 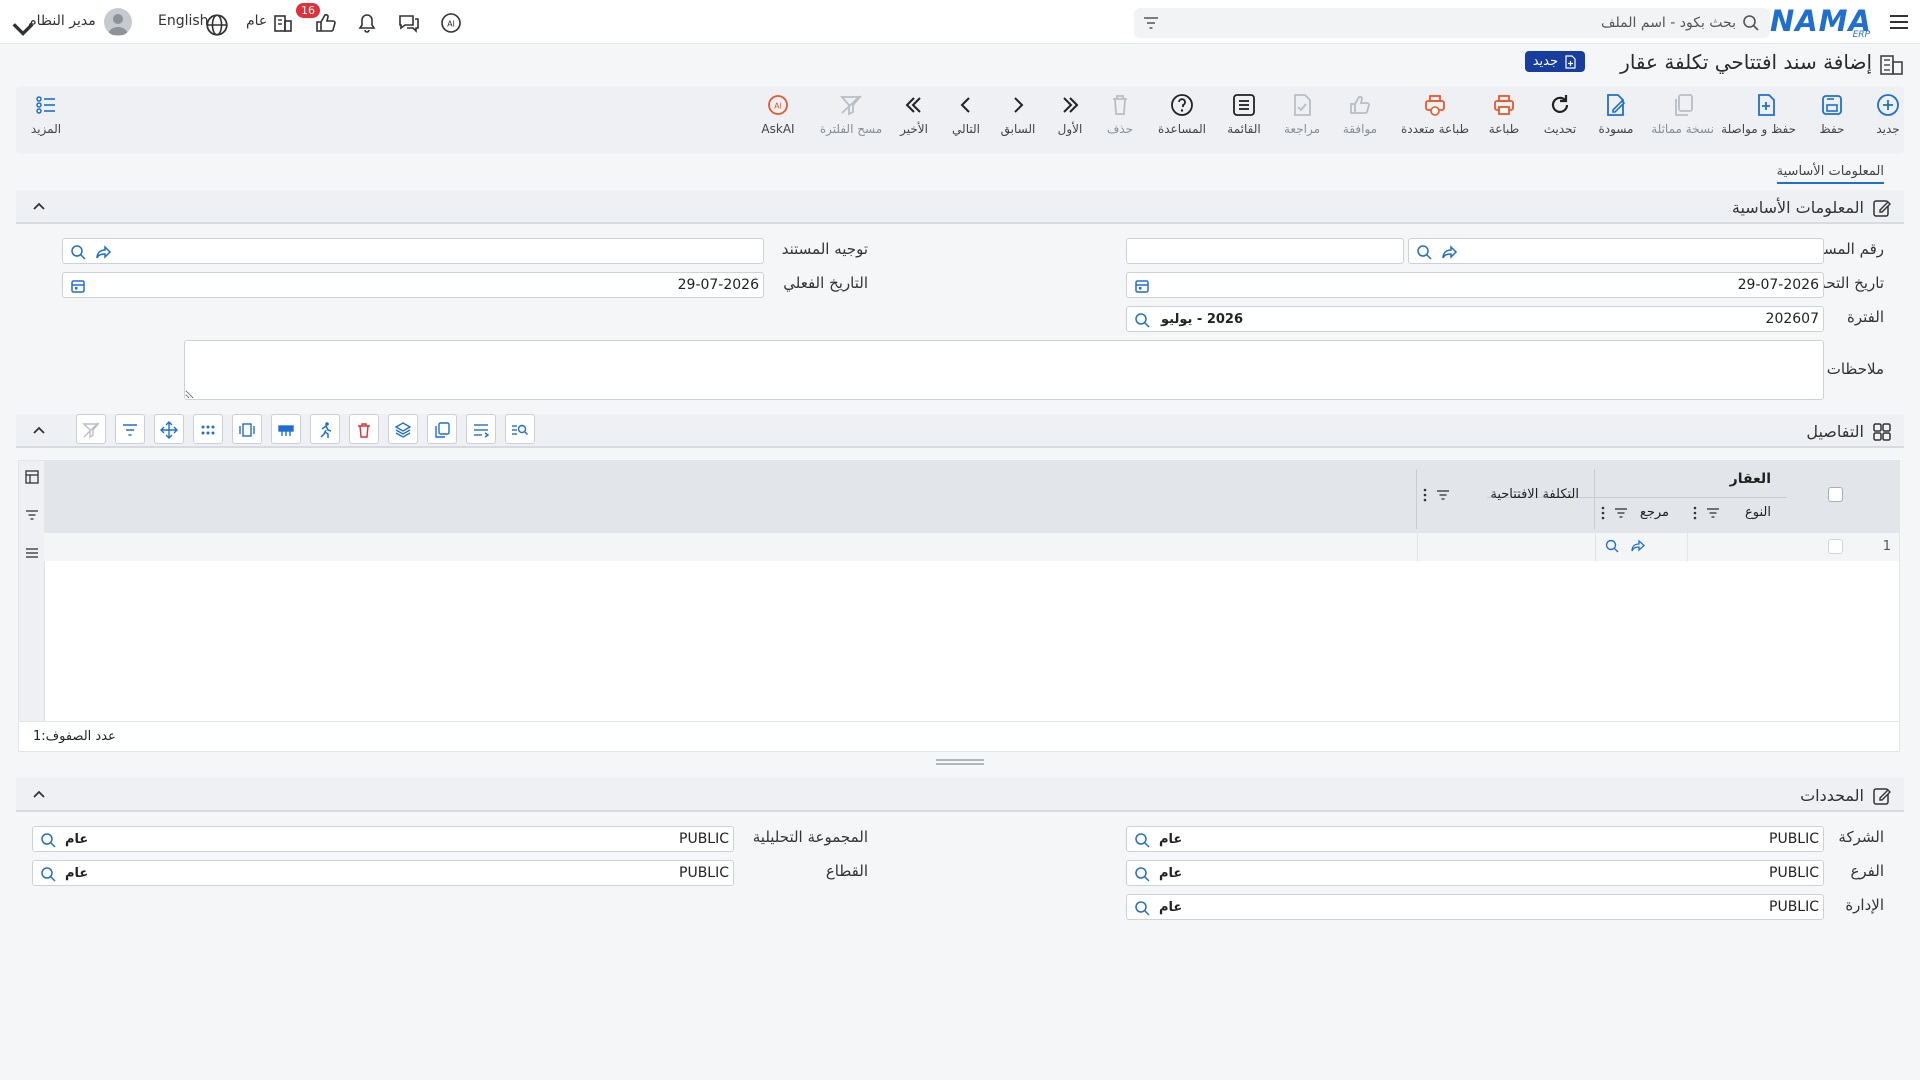 I want to click on building-icon, so click(x=283, y=23).